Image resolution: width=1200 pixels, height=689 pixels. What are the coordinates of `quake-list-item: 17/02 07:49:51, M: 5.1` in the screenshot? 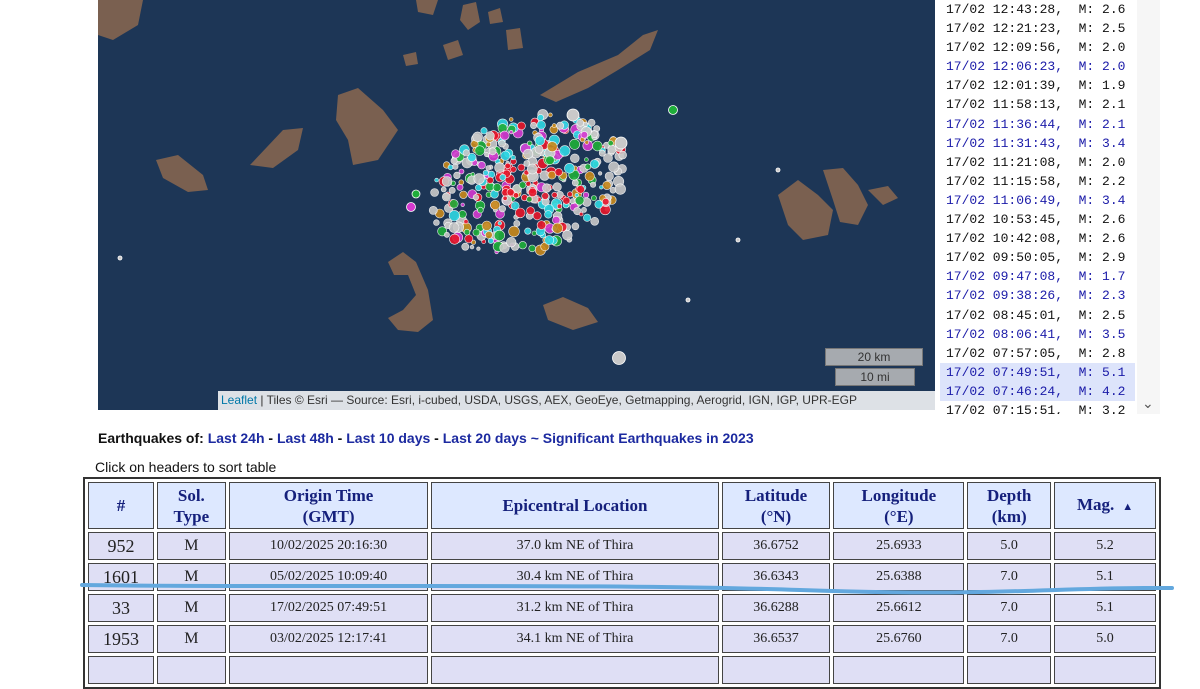 It's located at (1037, 372).